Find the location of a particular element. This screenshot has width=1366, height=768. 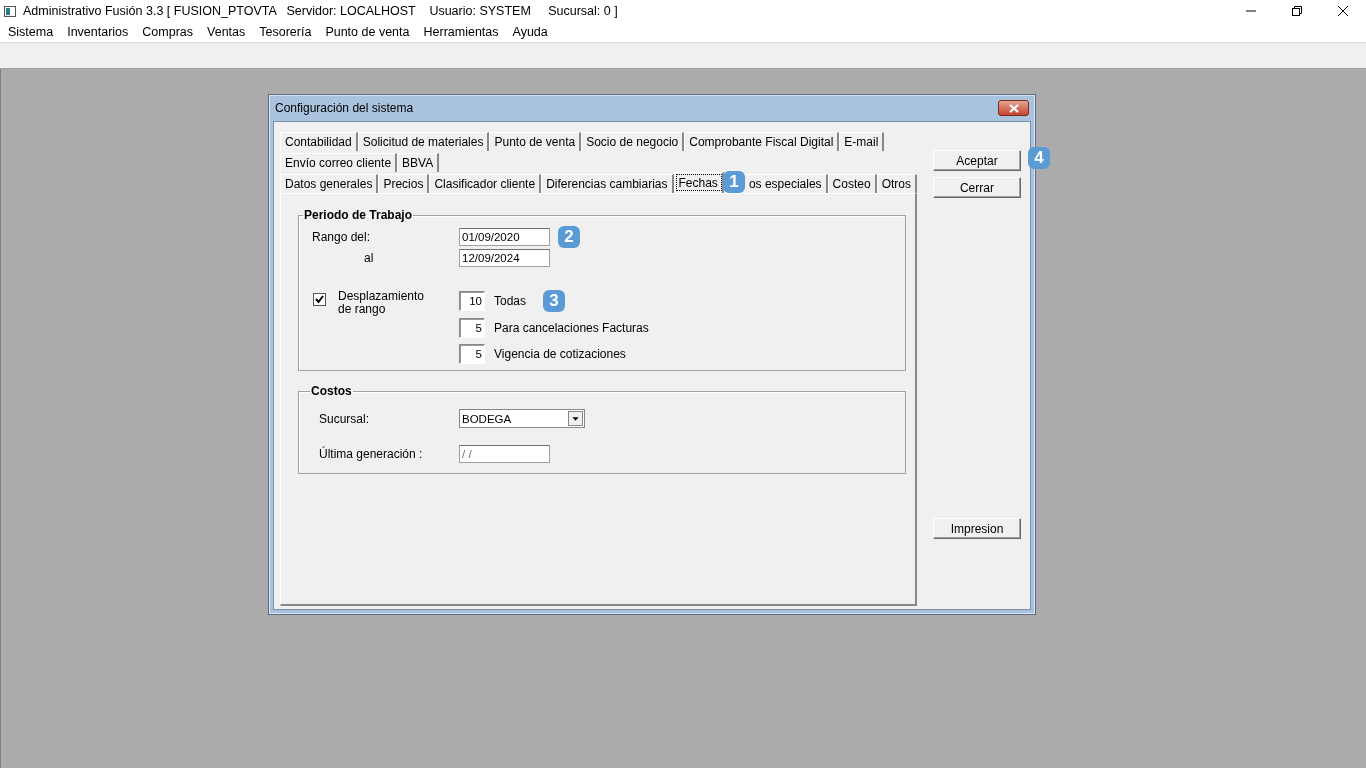

tab: Otros is located at coordinates (896, 183).